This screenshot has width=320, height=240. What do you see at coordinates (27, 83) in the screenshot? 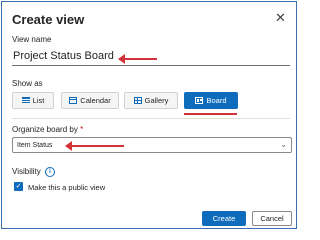
I see `show-as-label: Show as` at bounding box center [27, 83].